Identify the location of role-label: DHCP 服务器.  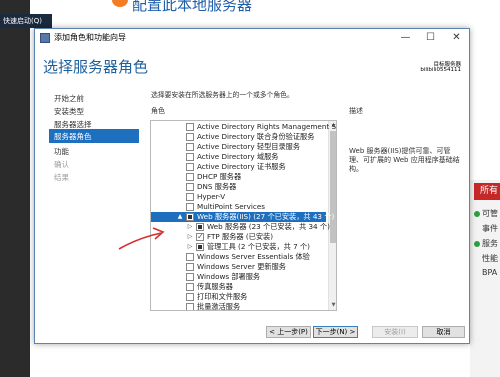
(219, 176).